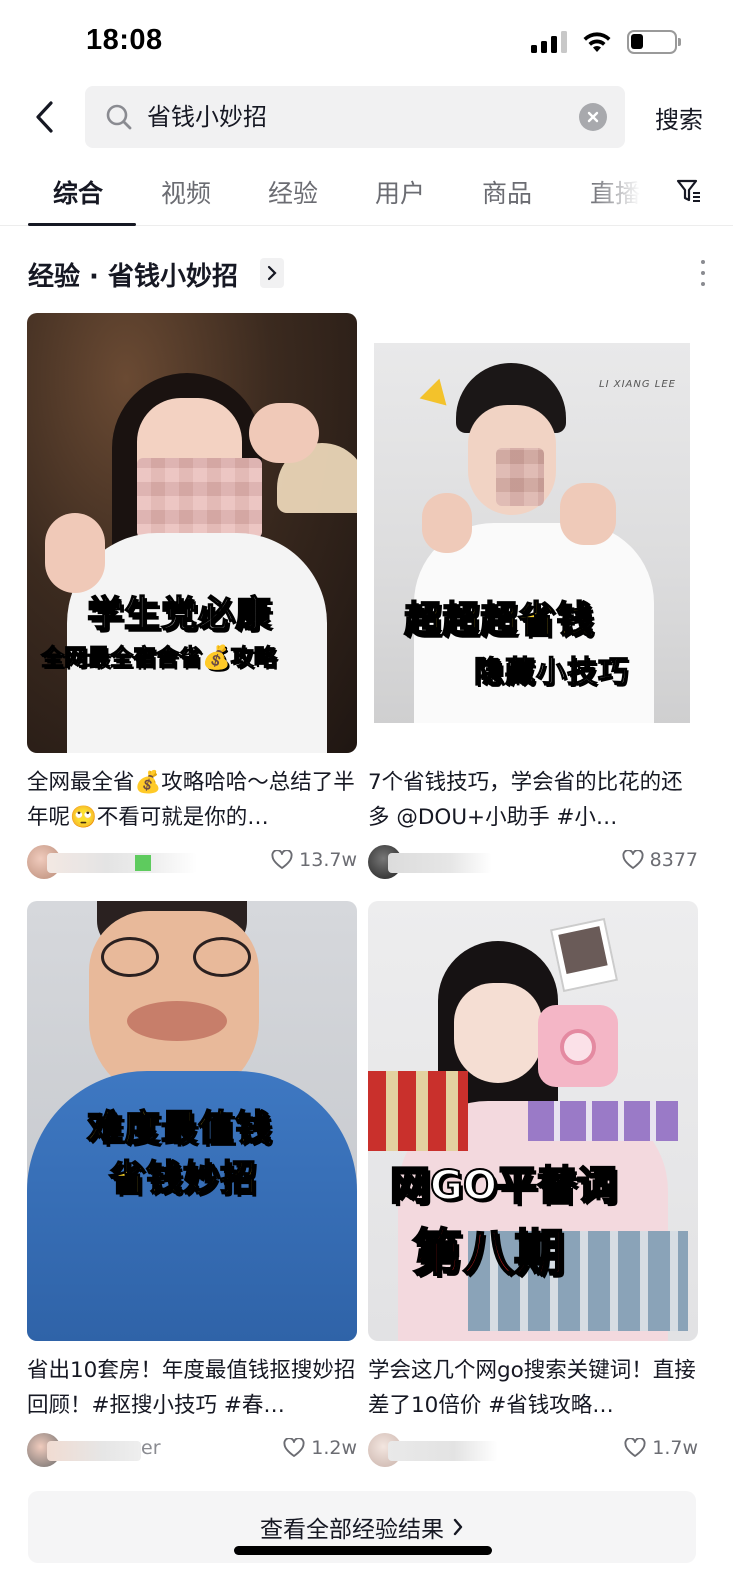  Describe the element at coordinates (363, 1550) in the screenshot. I see `home-indicator` at that location.